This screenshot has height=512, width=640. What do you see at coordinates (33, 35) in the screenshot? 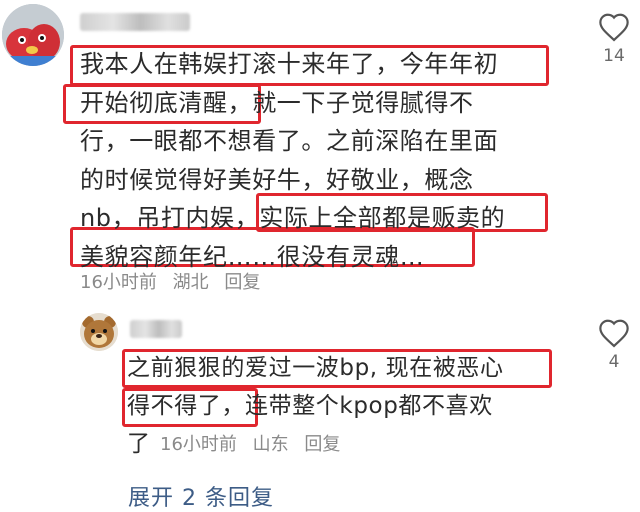
I see `commenter-avatar` at bounding box center [33, 35].